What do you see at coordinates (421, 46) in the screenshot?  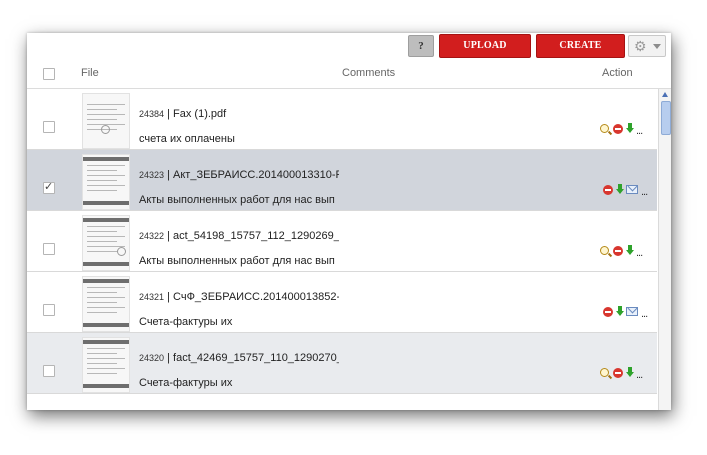 I see `help-button: ?` at bounding box center [421, 46].